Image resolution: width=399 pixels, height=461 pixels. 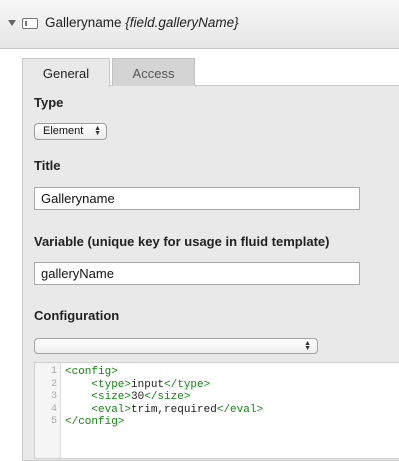 What do you see at coordinates (111, 397) in the screenshot?
I see `xml-open-tag: <size>` at bounding box center [111, 397].